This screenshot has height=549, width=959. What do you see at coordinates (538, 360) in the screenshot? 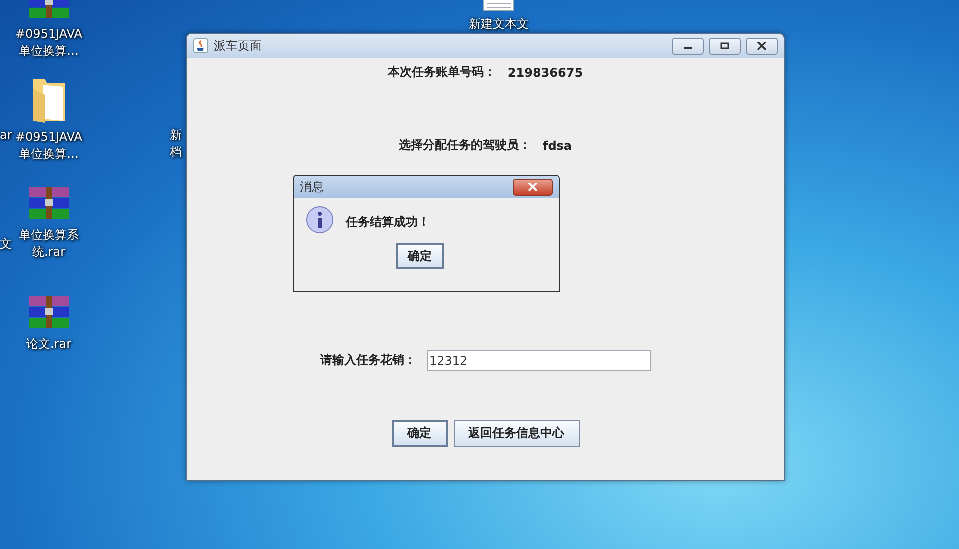
I see `cost-field: 12312` at bounding box center [538, 360].